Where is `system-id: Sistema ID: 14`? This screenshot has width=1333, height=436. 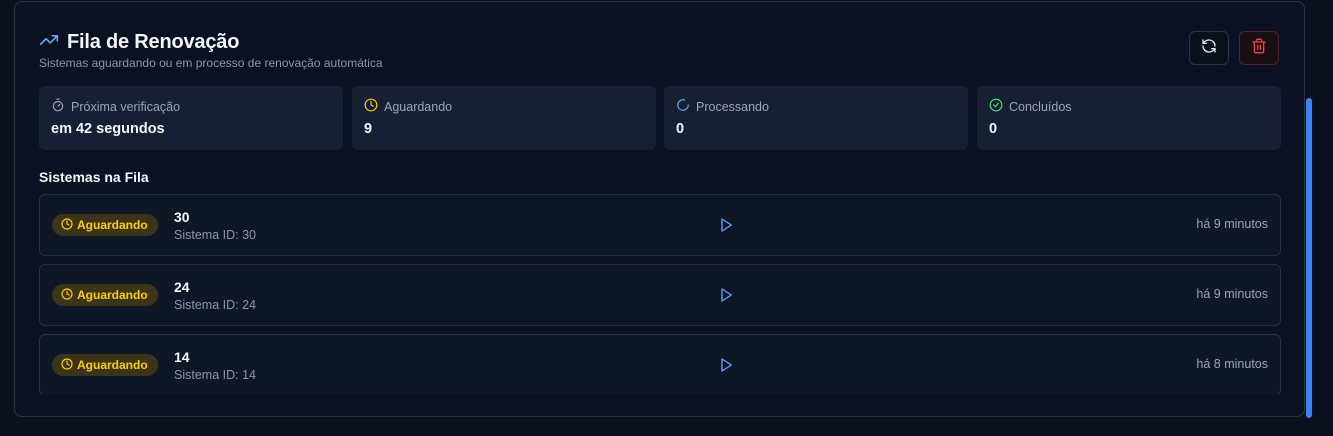 system-id: Sistema ID: 14 is located at coordinates (215, 375).